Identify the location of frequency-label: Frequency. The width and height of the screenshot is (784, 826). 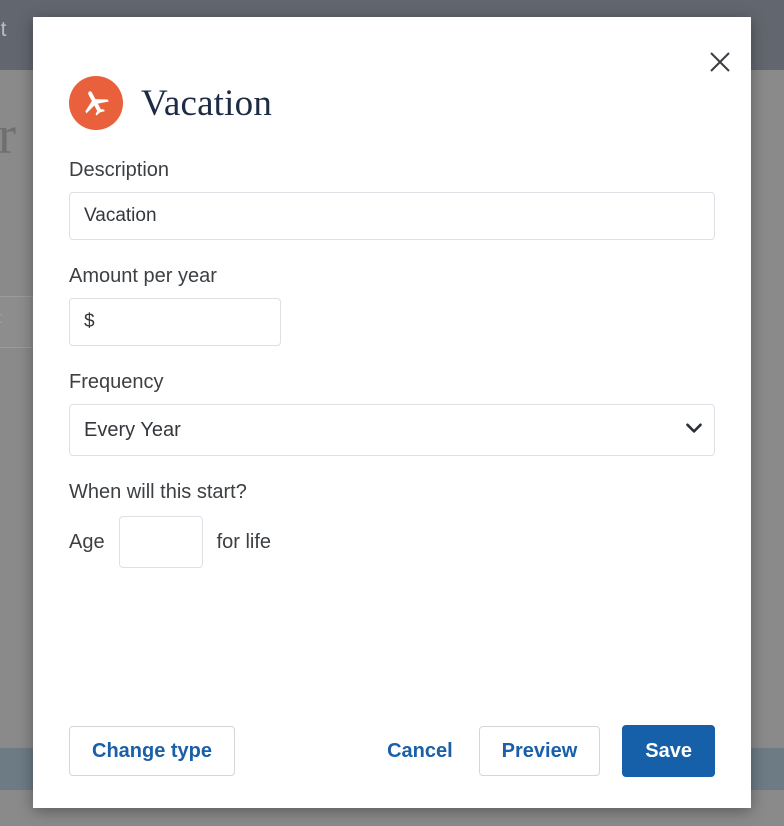
(116, 382).